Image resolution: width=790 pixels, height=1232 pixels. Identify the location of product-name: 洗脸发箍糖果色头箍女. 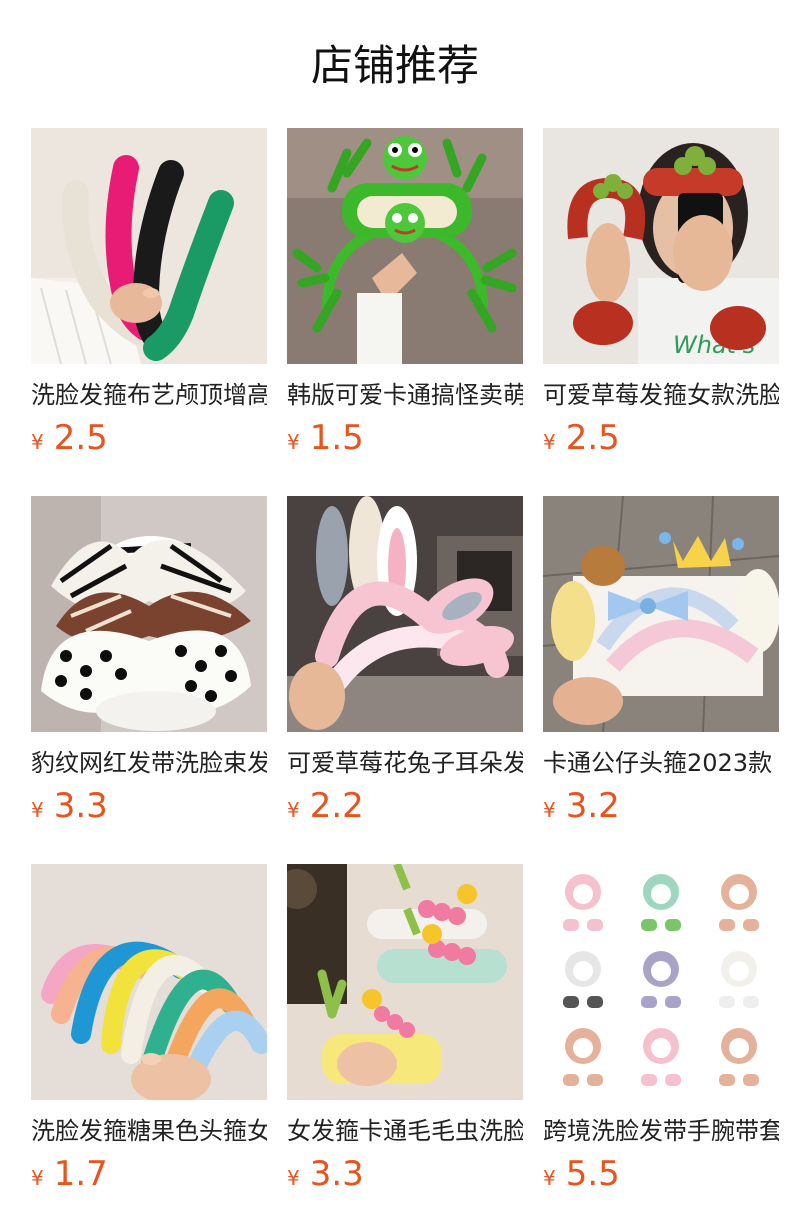
(149, 1131).